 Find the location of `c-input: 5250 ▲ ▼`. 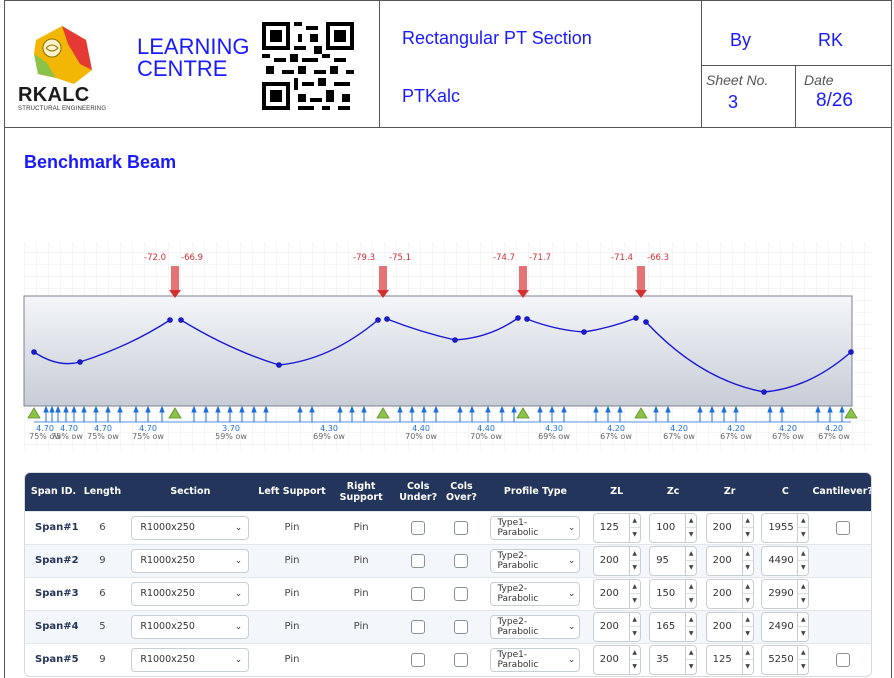

c-input: 5250 ▲ ▼ is located at coordinates (785, 659).